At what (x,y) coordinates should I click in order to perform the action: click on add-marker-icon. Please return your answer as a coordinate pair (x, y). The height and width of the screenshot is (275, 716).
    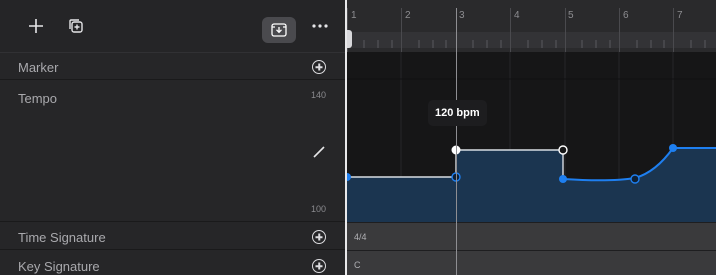
    Looking at the image, I should click on (319, 67).